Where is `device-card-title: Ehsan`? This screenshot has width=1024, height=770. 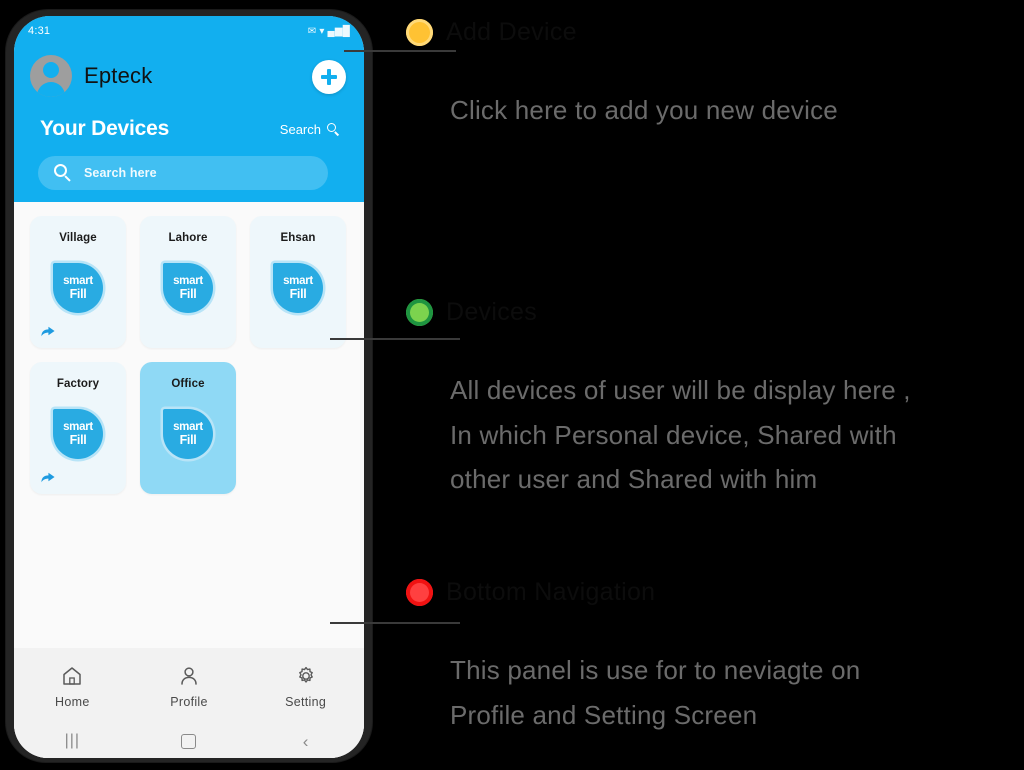
device-card-title: Ehsan is located at coordinates (298, 238).